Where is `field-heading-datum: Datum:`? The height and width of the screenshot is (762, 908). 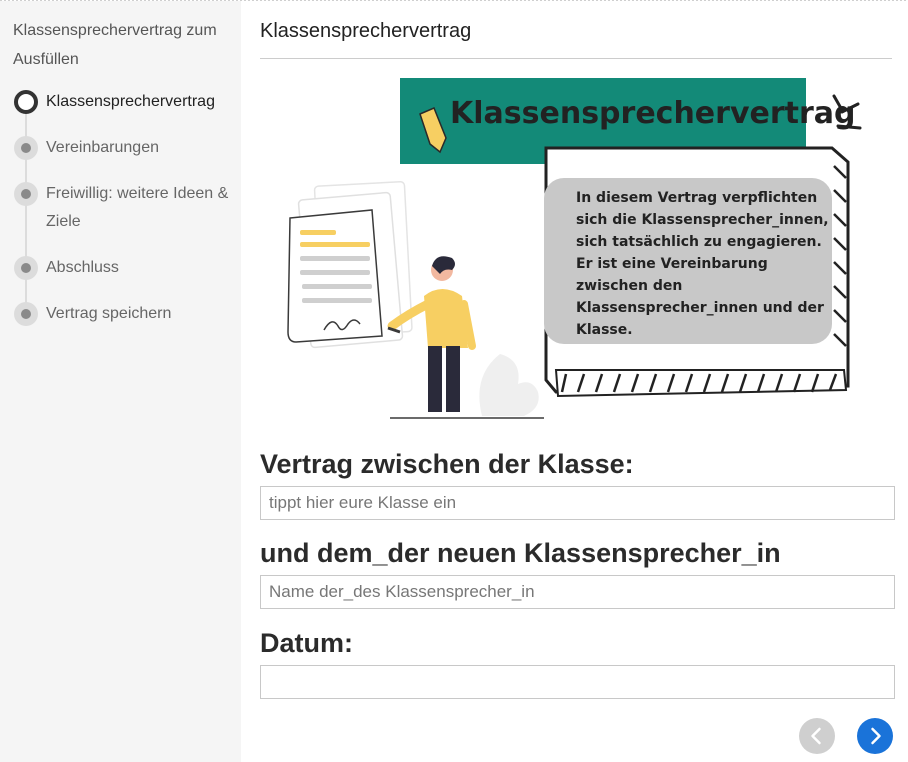 field-heading-datum: Datum: is located at coordinates (306, 643).